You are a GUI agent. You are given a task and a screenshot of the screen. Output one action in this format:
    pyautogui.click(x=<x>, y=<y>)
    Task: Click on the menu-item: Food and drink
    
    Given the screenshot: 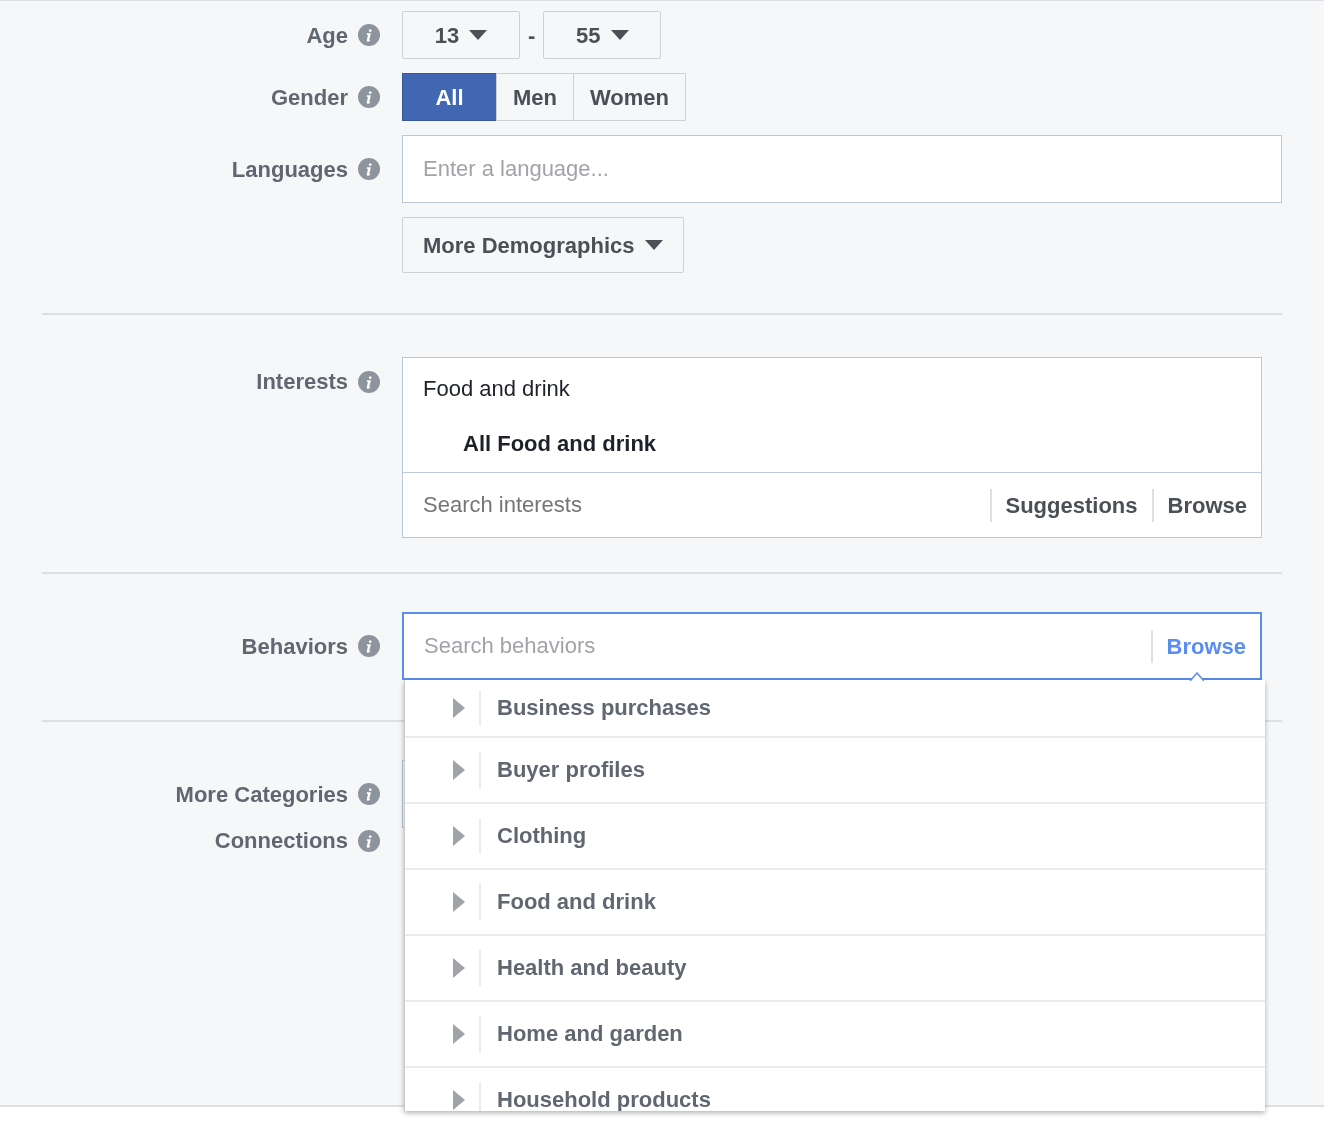 What is the action you would take?
    pyautogui.click(x=835, y=903)
    